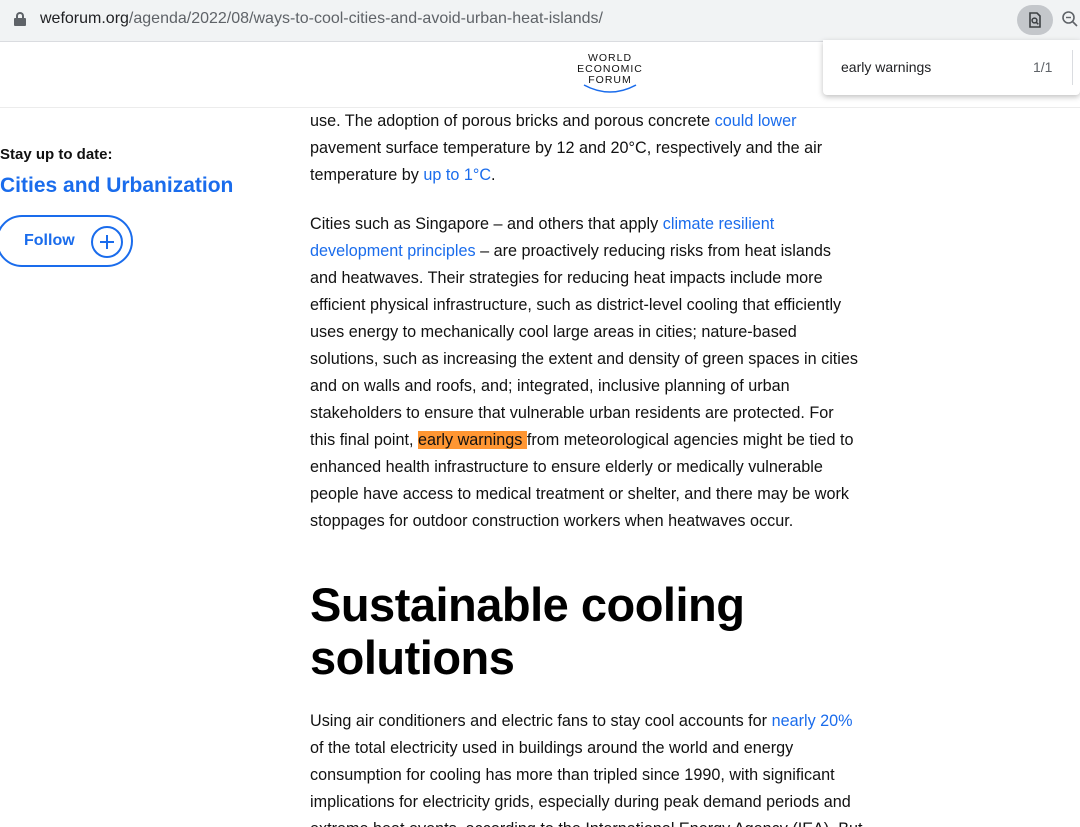 This screenshot has height=827, width=1080. I want to click on find-in-page-icon, so click(1035, 20).